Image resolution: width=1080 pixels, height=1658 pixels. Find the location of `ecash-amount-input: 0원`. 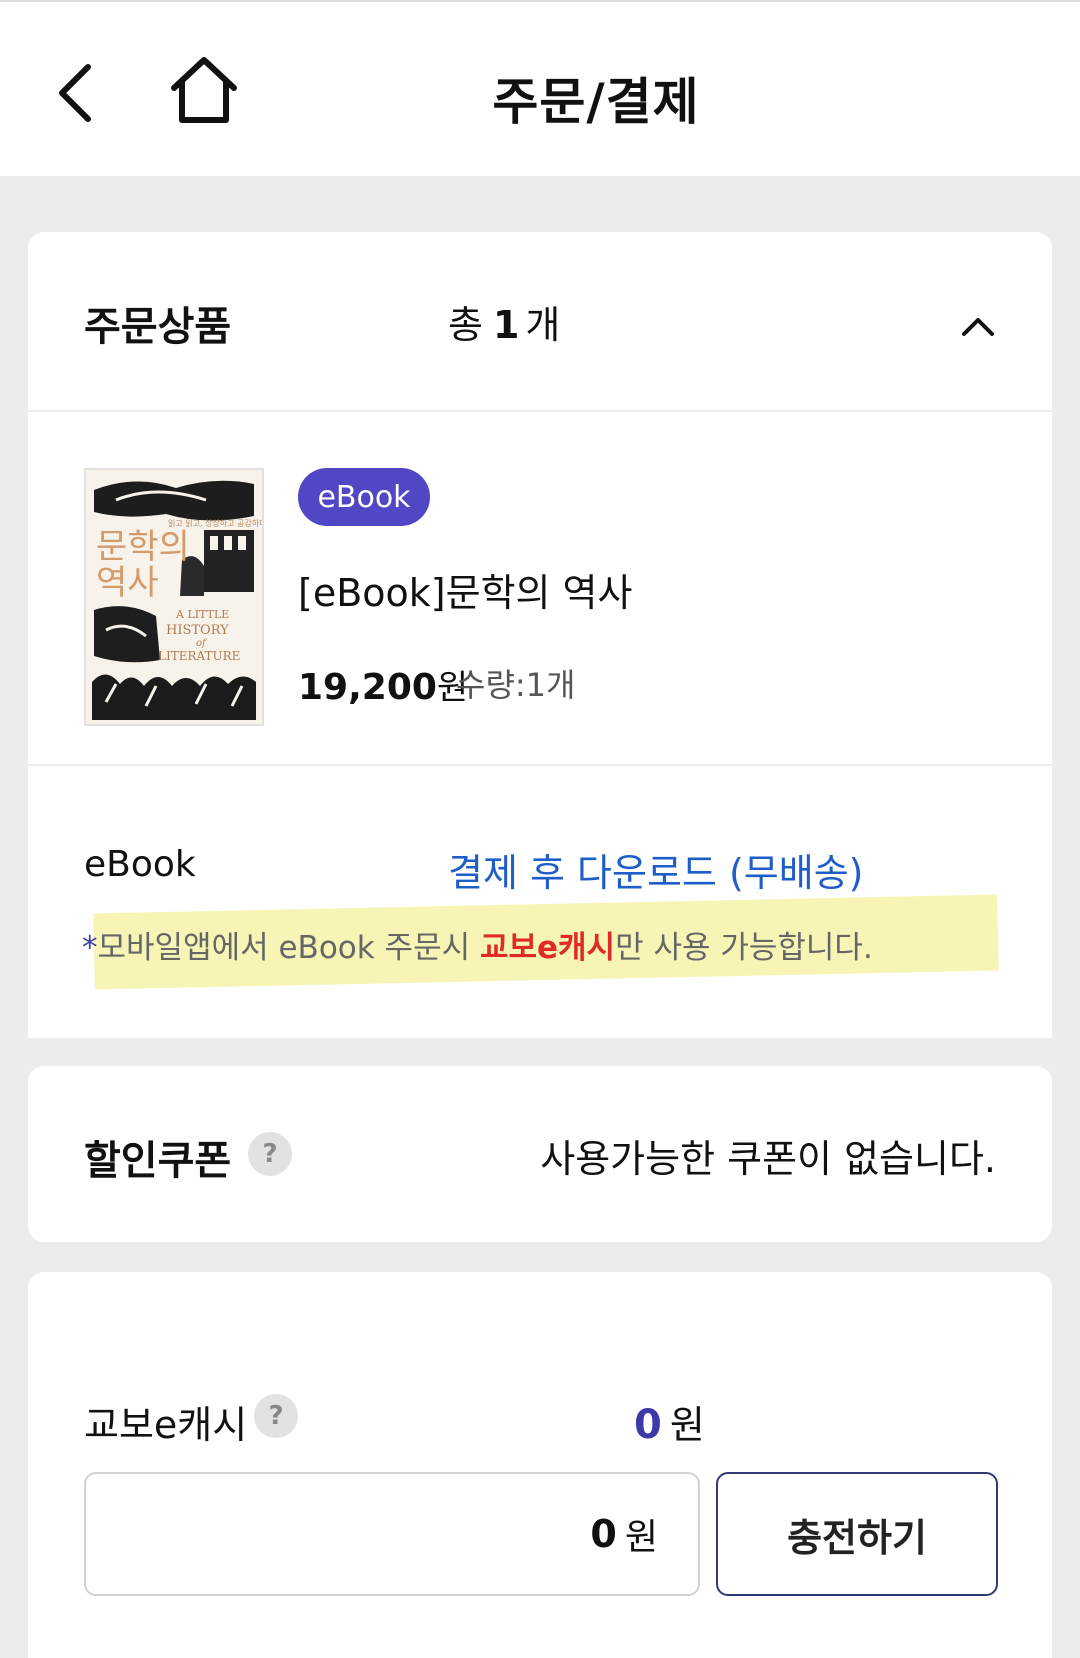

ecash-amount-input: 0원 is located at coordinates (392, 1534).